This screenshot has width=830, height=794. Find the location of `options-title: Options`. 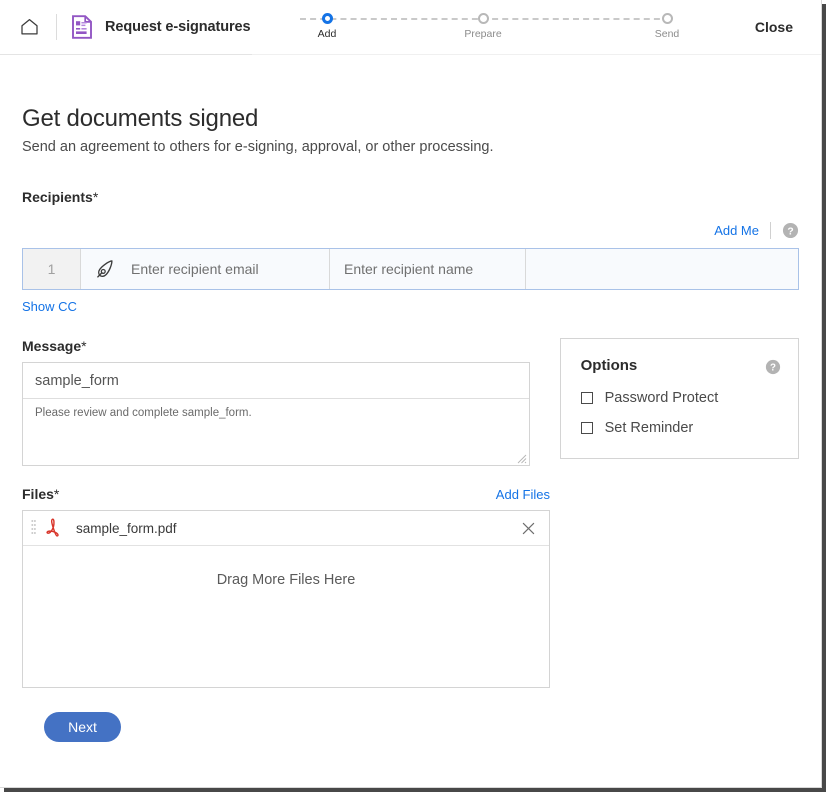

options-title: Options is located at coordinates (609, 365).